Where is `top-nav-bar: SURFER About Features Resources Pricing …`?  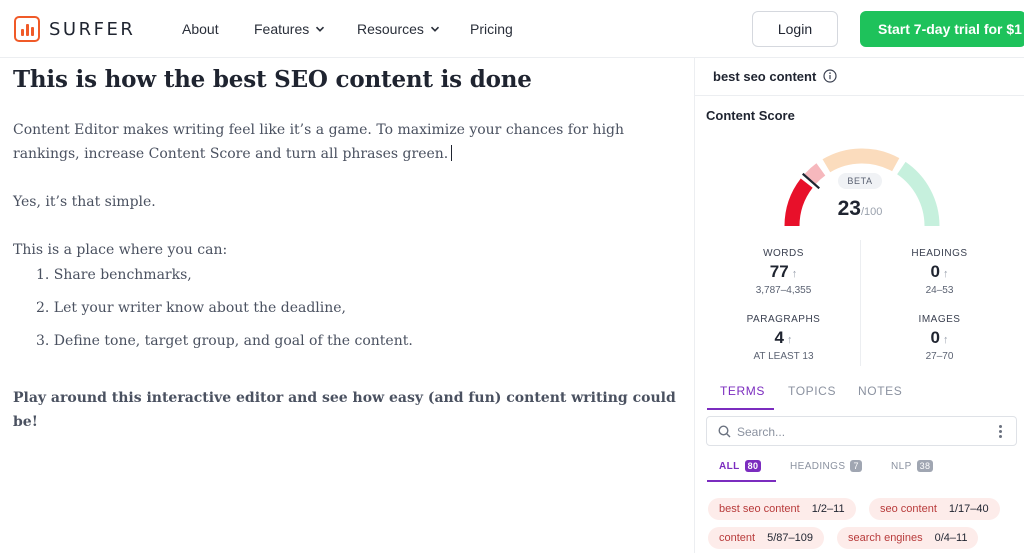
top-nav-bar: SURFER About Features Resources Pricing … is located at coordinates (512, 29).